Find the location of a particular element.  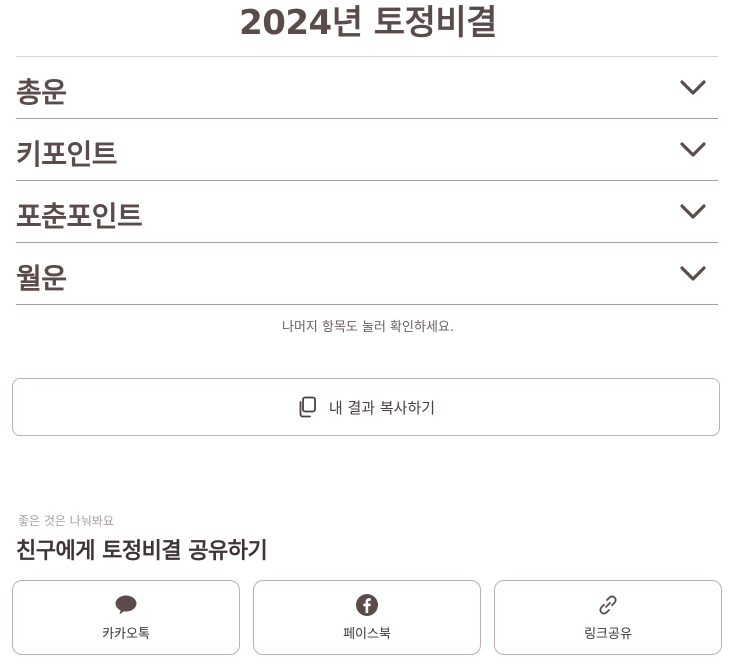

speech-bubble-icon is located at coordinates (126, 605).